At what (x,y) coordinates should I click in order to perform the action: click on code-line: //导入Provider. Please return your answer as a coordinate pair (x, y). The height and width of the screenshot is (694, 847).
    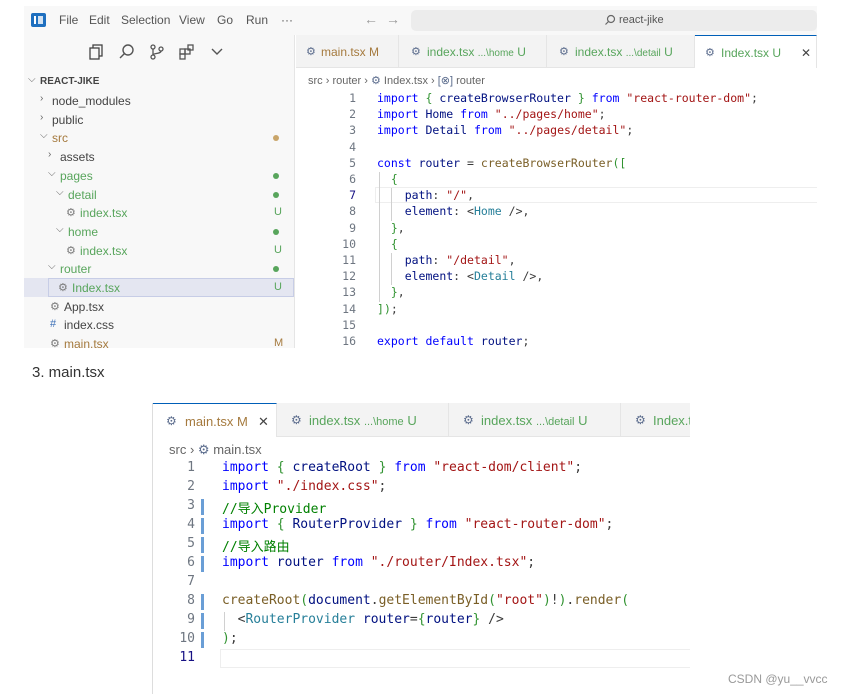
    Looking at the image, I should click on (274, 507).